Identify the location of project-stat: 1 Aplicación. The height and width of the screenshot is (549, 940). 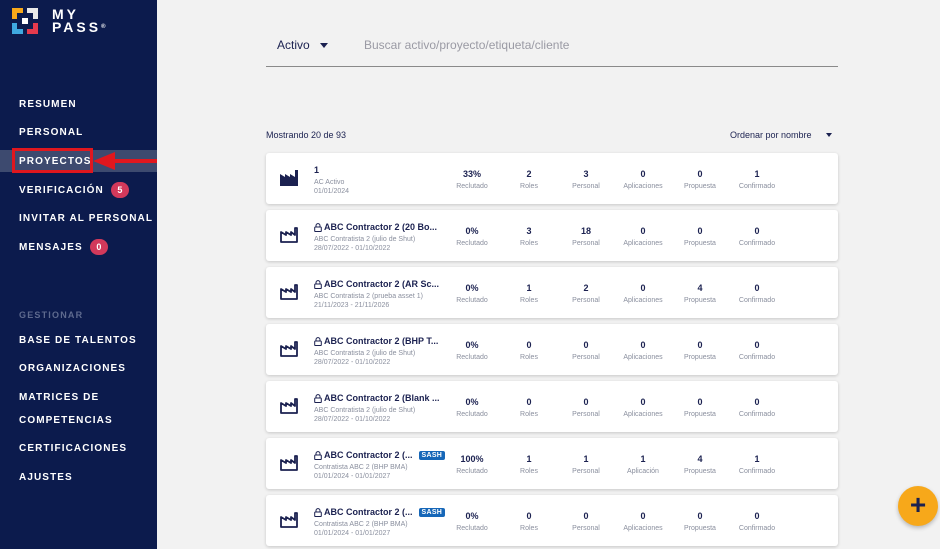
(643, 464).